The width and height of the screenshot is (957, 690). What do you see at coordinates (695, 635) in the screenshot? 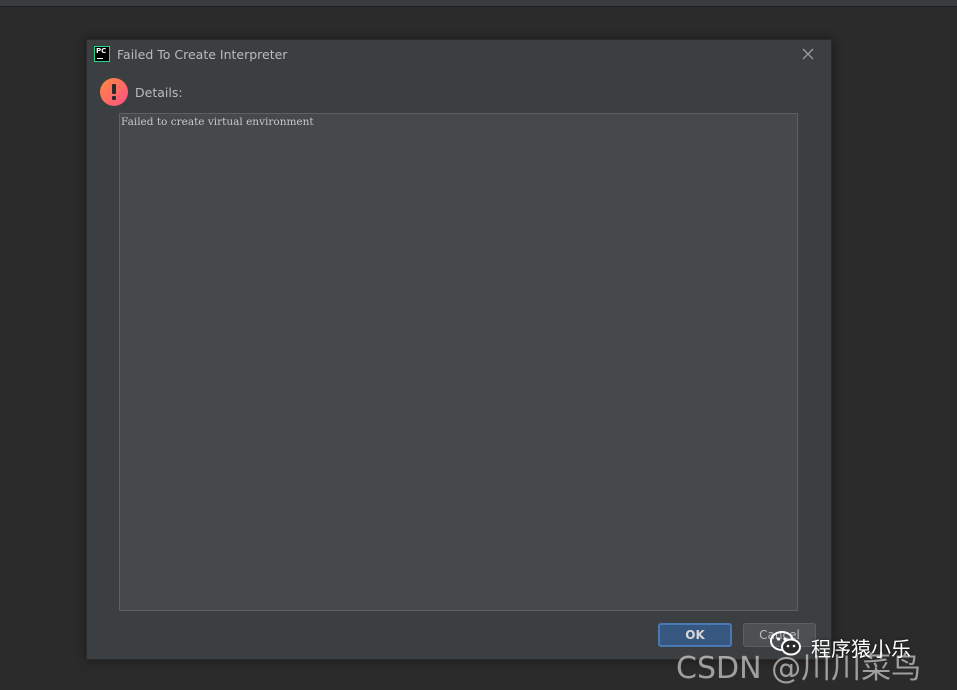
I see `ok-button: OK` at bounding box center [695, 635].